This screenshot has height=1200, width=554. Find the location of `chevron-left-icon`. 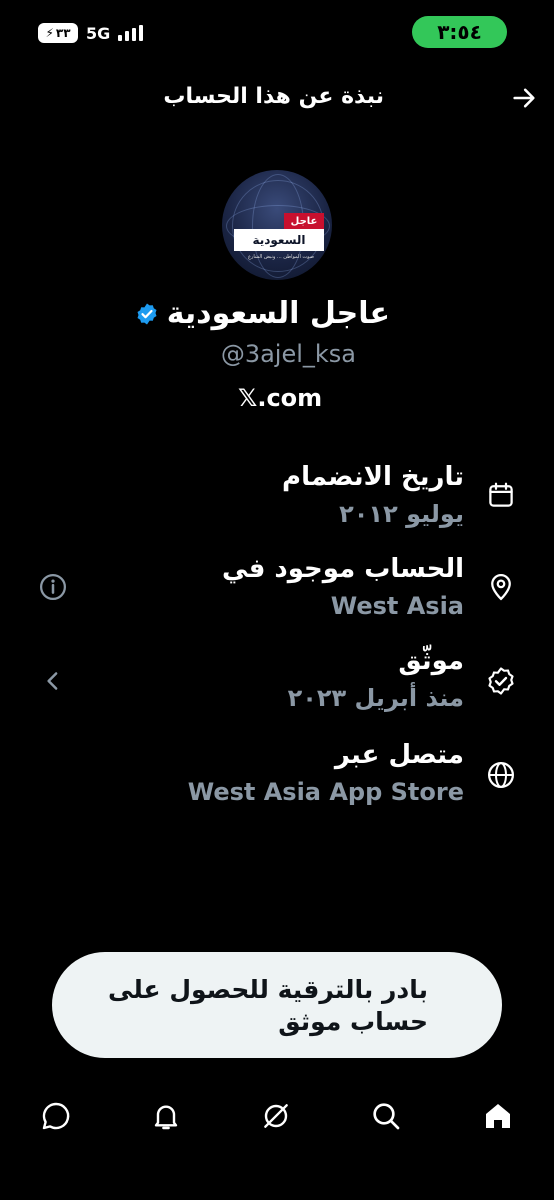

chevron-left-icon is located at coordinates (53, 681).